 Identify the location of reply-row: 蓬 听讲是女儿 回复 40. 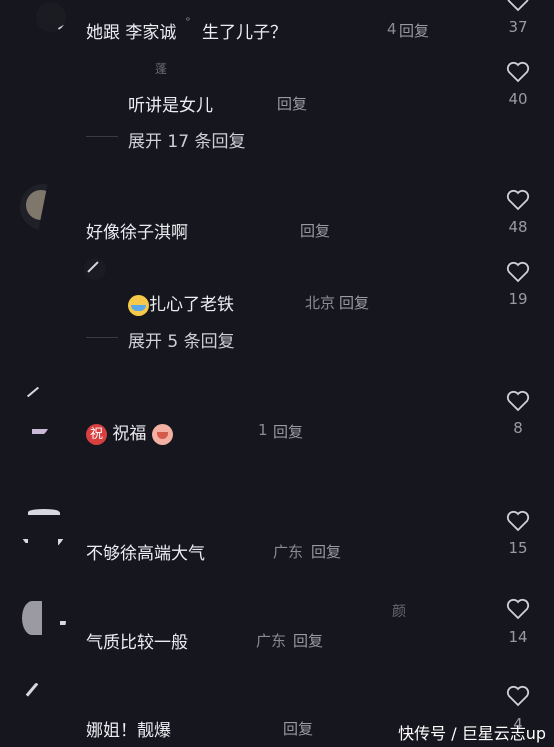
(277, 90).